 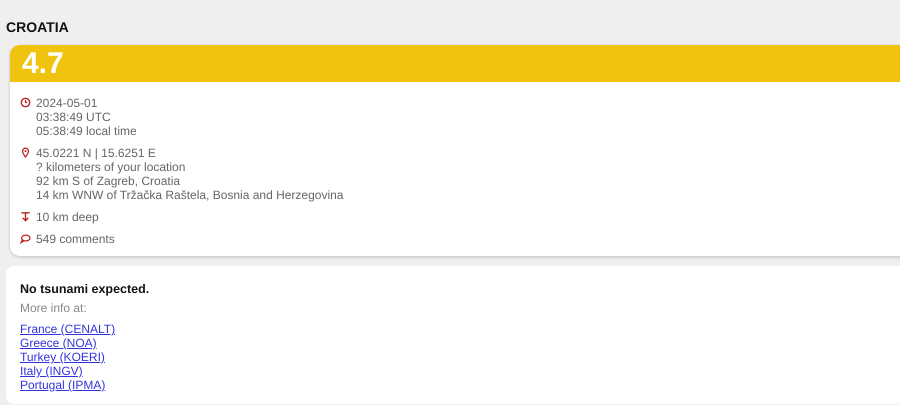 What do you see at coordinates (25, 238) in the screenshot?
I see `comment-bubble-icon` at bounding box center [25, 238].